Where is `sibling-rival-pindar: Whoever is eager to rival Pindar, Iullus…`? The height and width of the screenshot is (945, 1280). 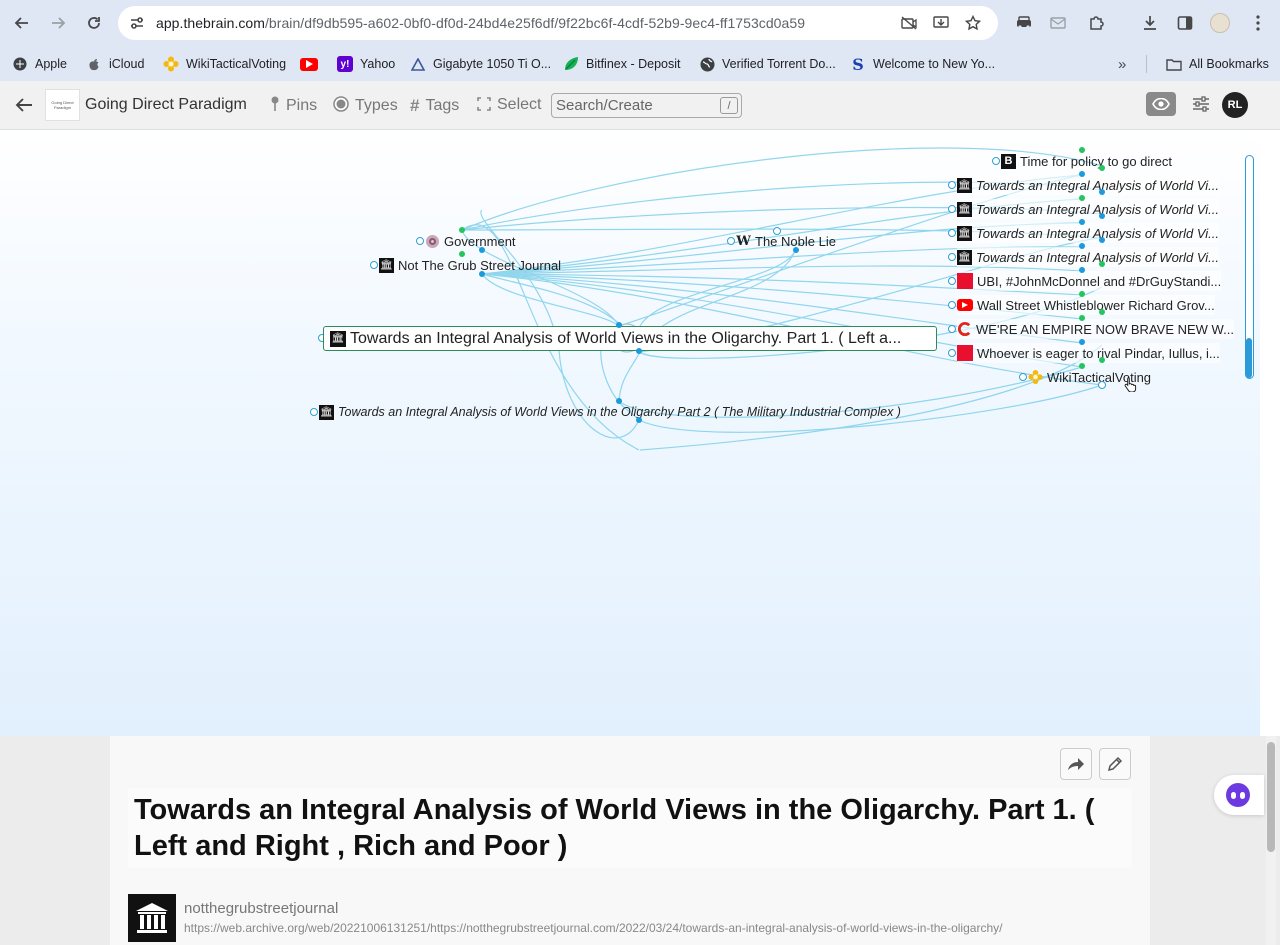 sibling-rival-pindar: Whoever is eager to rival Pindar, Iullus… is located at coordinates (1088, 353).